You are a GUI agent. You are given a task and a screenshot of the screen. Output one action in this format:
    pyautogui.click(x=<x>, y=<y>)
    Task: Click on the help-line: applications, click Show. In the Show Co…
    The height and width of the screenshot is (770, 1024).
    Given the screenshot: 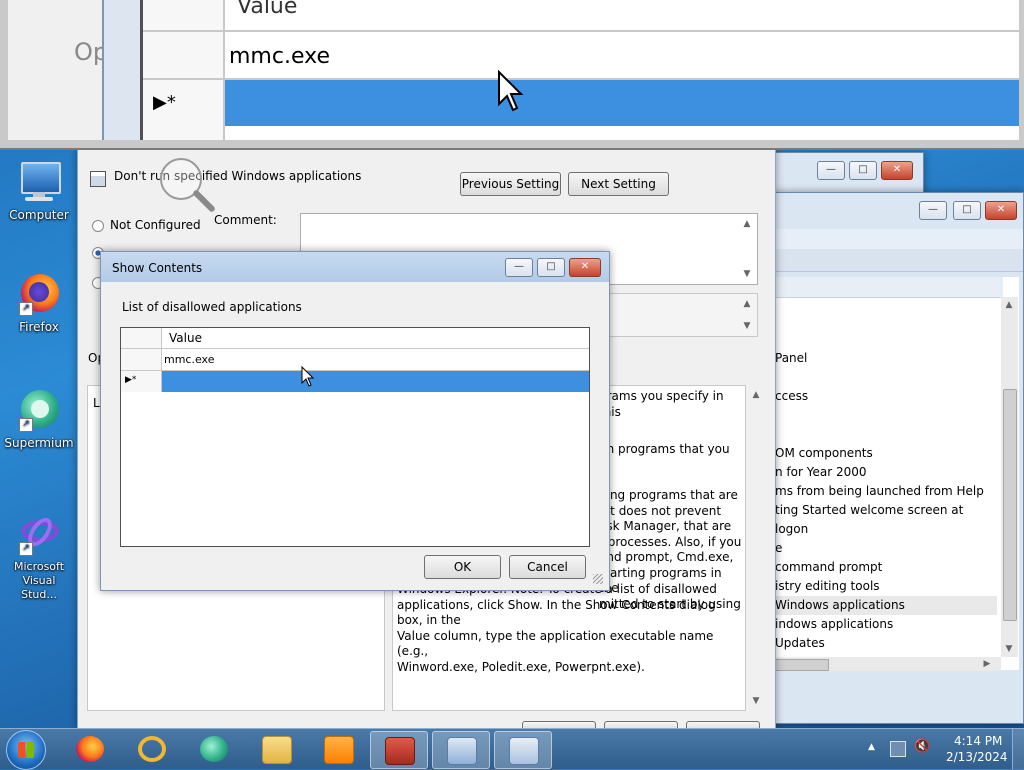 What is the action you would take?
    pyautogui.click(x=556, y=612)
    